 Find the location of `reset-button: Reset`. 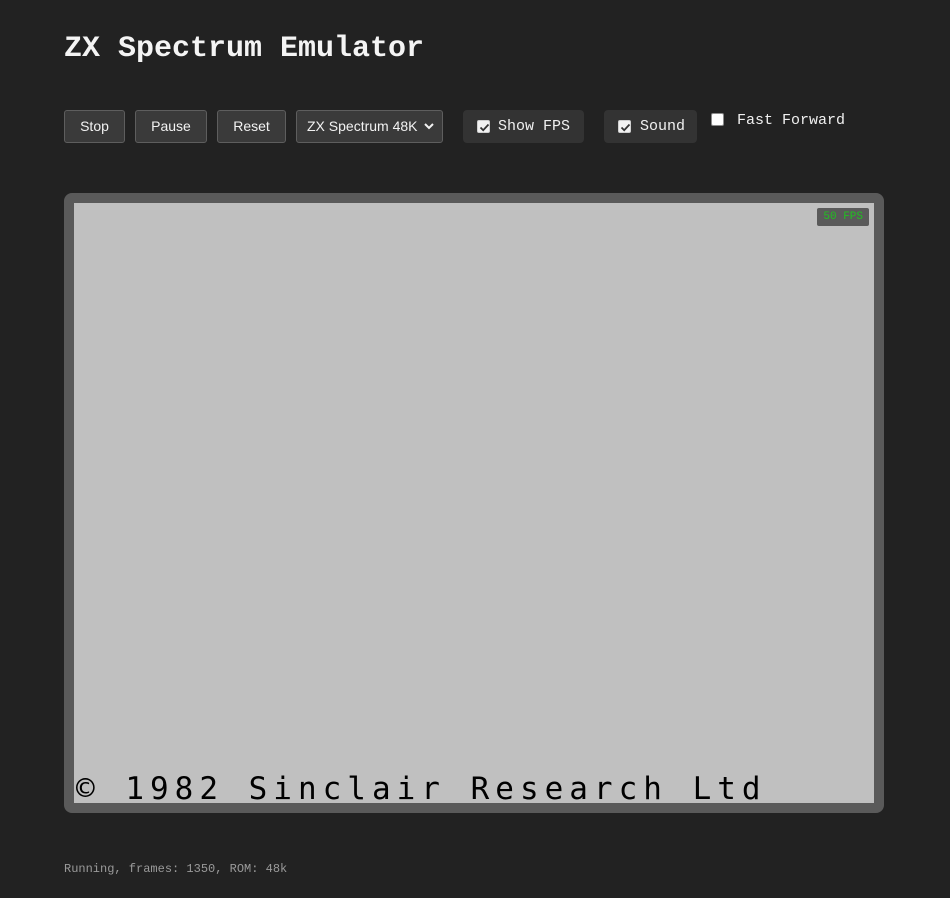

reset-button: Reset is located at coordinates (251, 126).